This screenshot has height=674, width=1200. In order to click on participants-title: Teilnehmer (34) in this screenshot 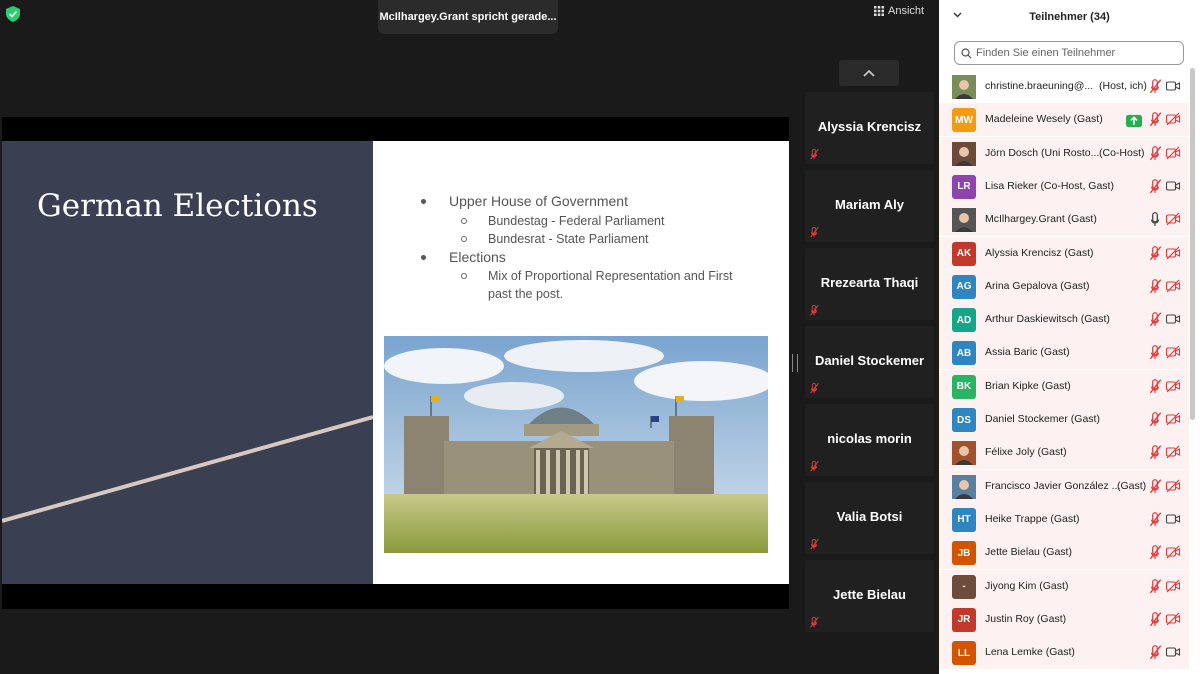, I will do `click(1069, 17)`.